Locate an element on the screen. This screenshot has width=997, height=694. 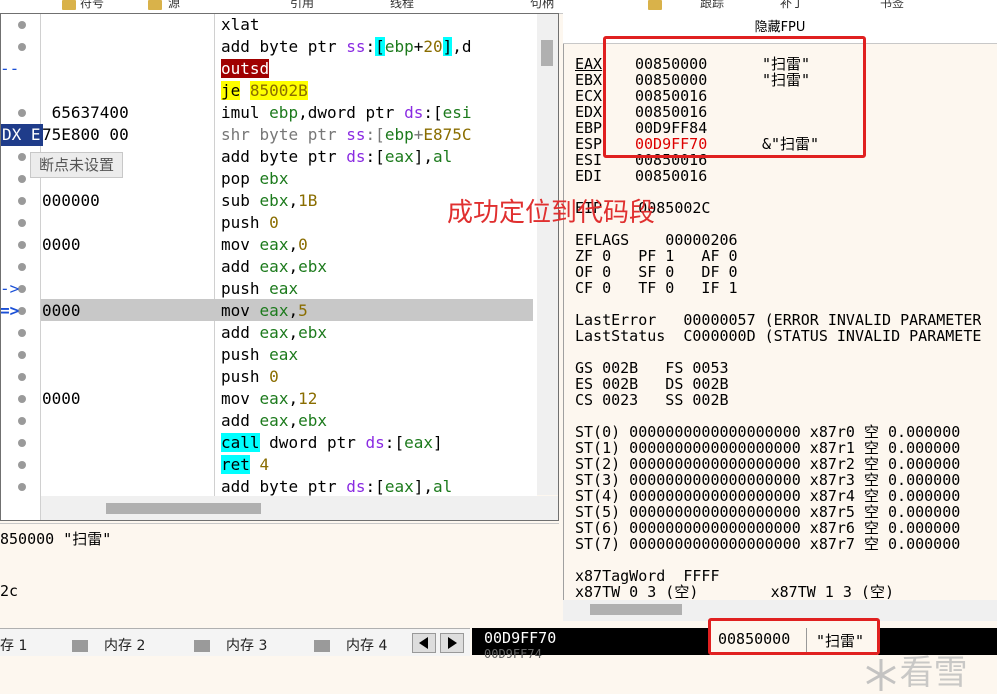
flags-line: CF 0 TF 0 IF 1 is located at coordinates (656, 288).